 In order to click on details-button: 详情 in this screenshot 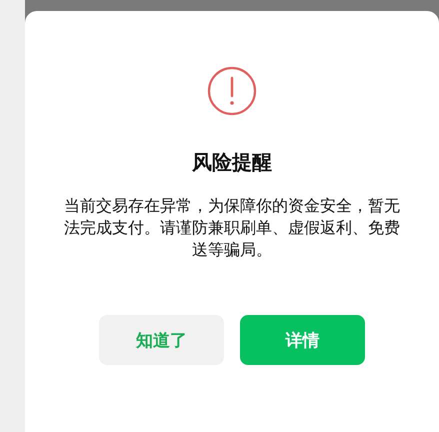, I will do `click(302, 340)`.